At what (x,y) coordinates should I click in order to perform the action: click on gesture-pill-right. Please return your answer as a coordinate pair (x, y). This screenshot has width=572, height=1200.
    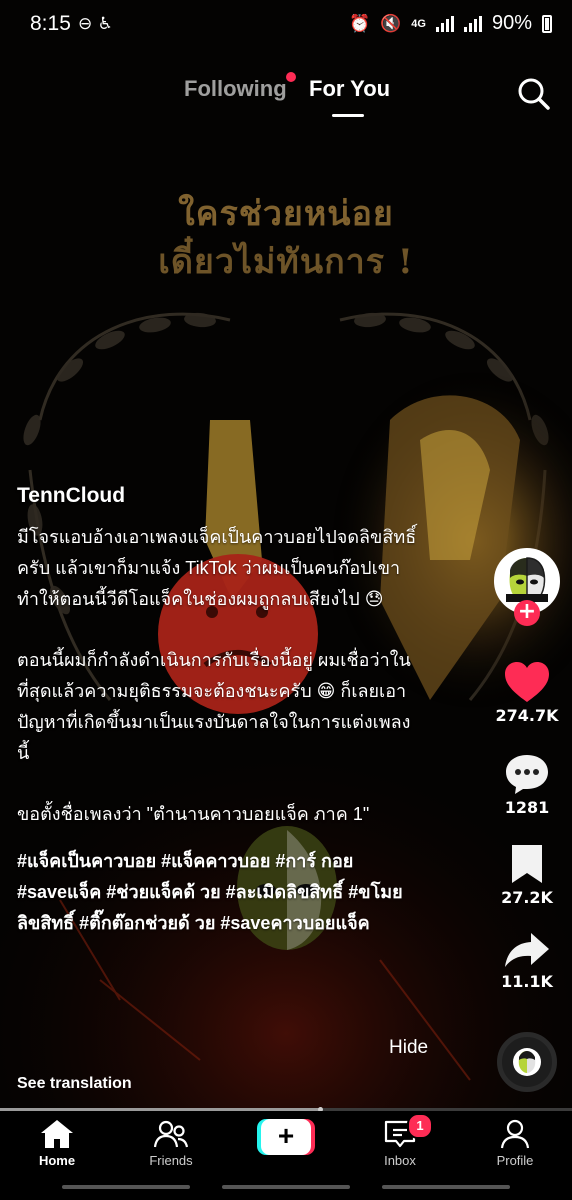
    Looking at the image, I should click on (446, 1187).